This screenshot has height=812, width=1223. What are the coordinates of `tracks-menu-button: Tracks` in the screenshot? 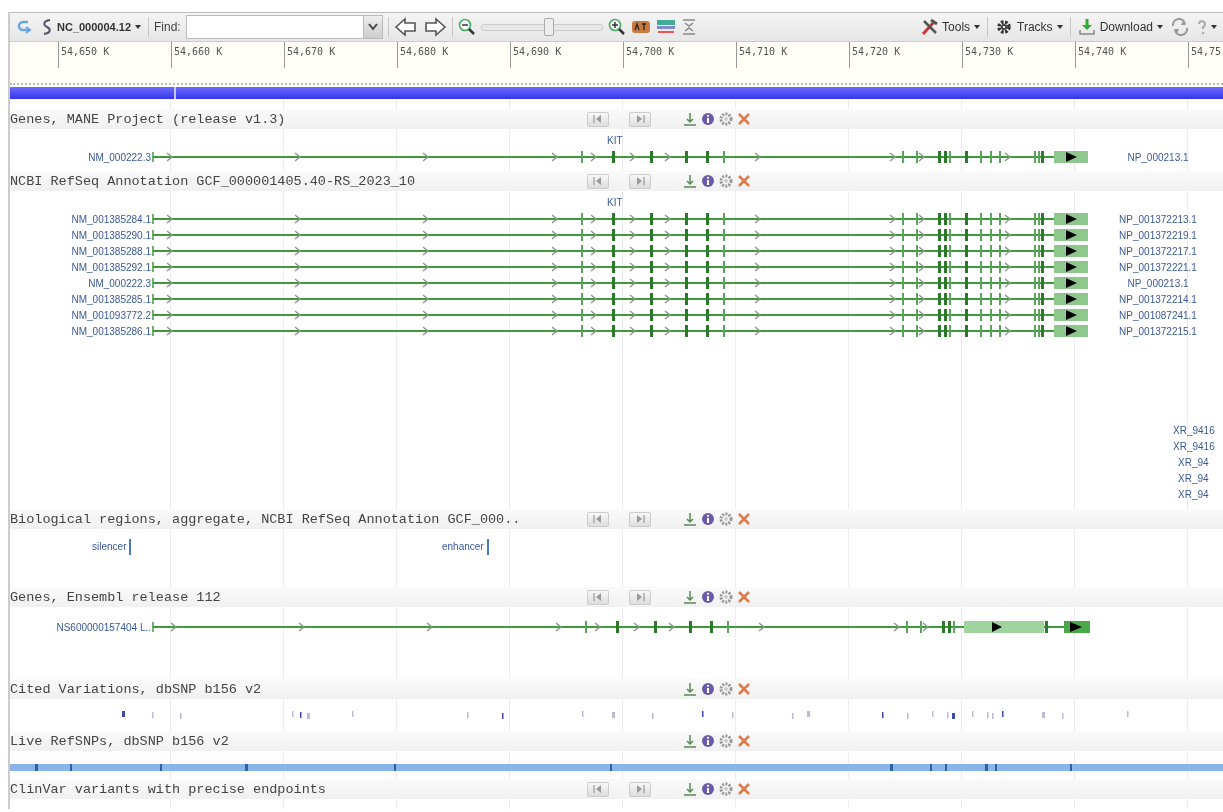 It's located at (1029, 27).